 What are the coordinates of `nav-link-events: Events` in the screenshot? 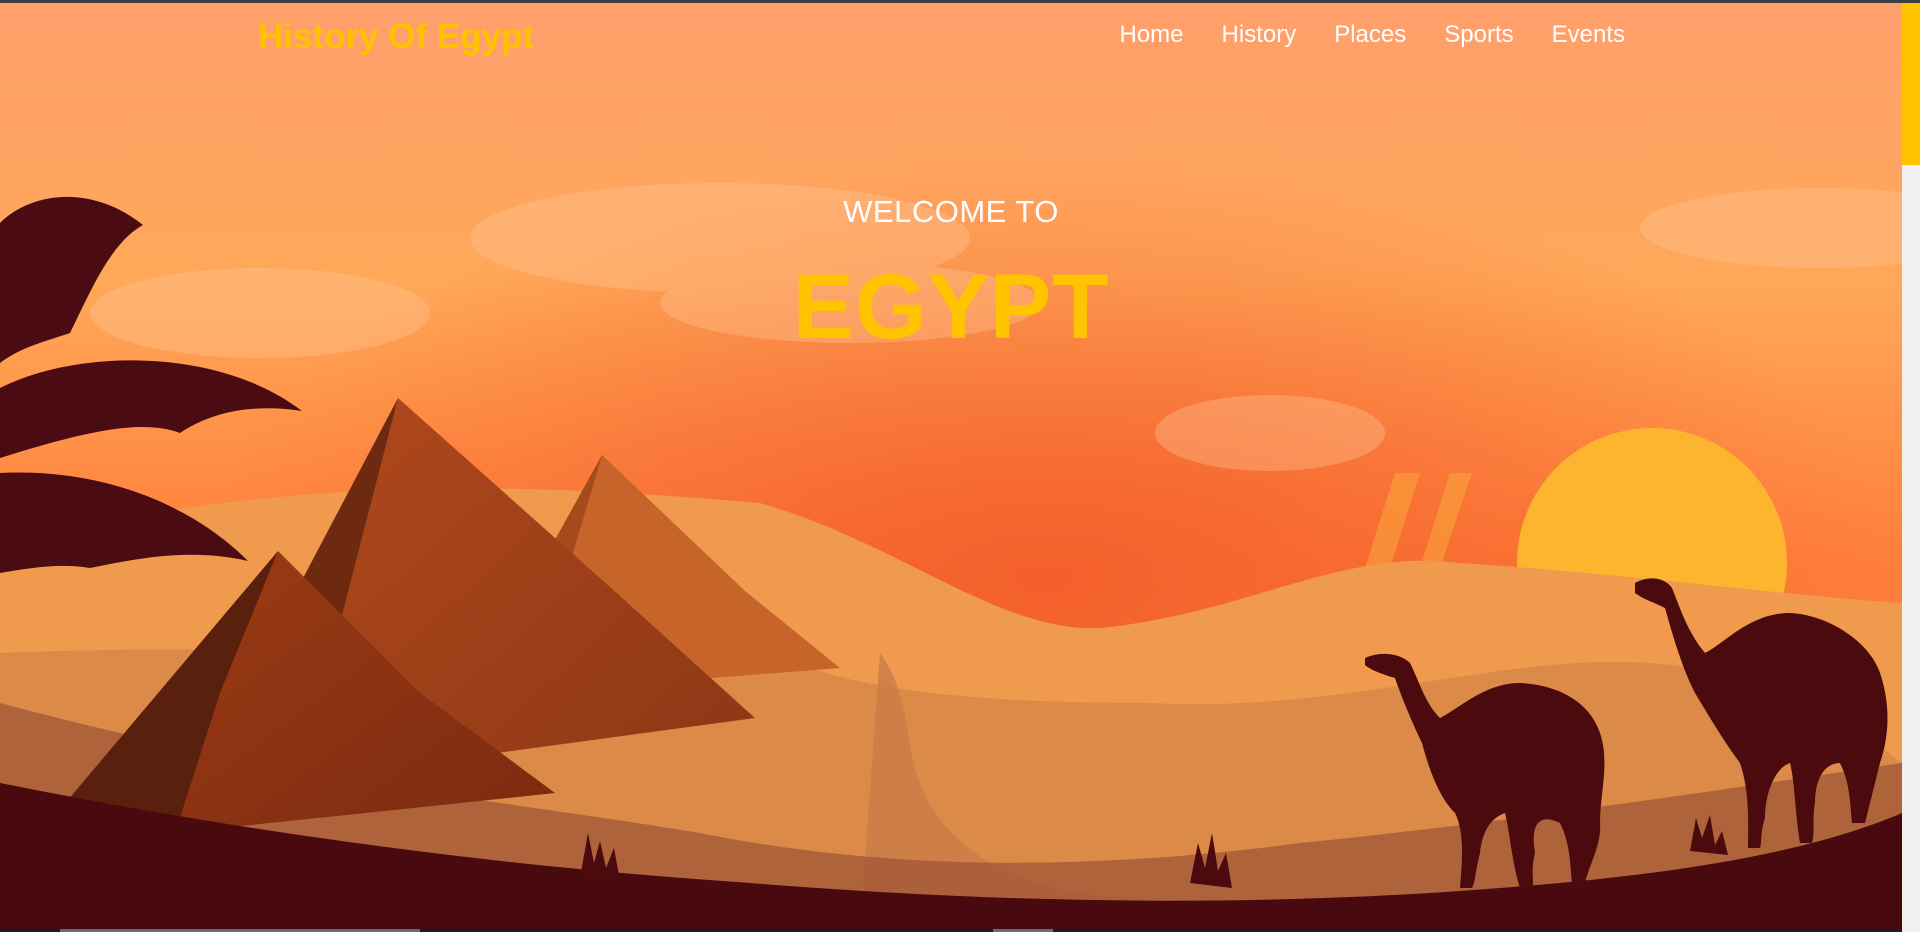 It's located at (1588, 34).